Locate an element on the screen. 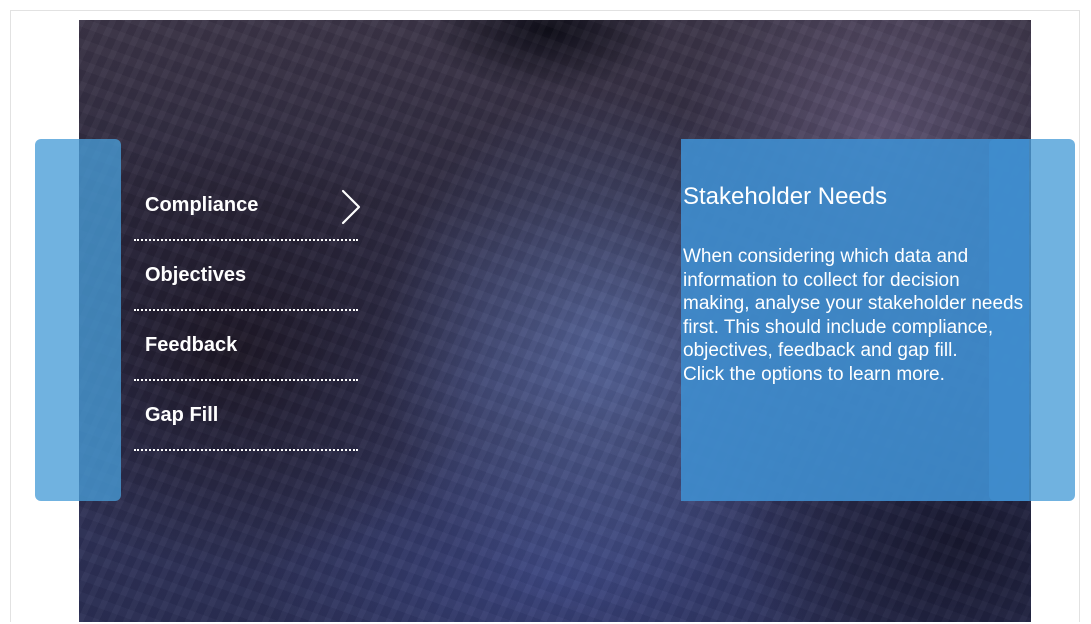  left-side-tab is located at coordinates (78, 320).